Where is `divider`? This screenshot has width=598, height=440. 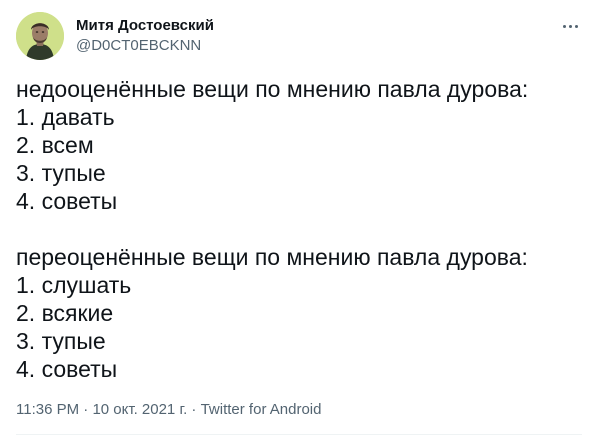 divider is located at coordinates (299, 434).